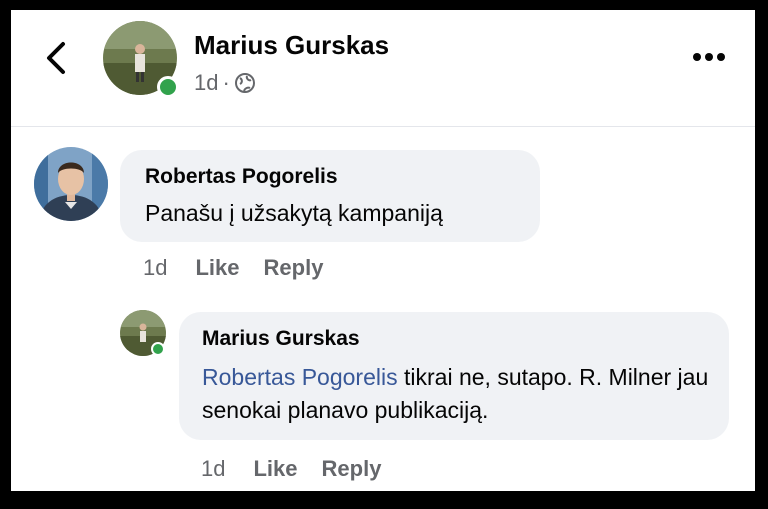 The image size is (768, 509). What do you see at coordinates (206, 83) in the screenshot?
I see `post-time: 1d` at bounding box center [206, 83].